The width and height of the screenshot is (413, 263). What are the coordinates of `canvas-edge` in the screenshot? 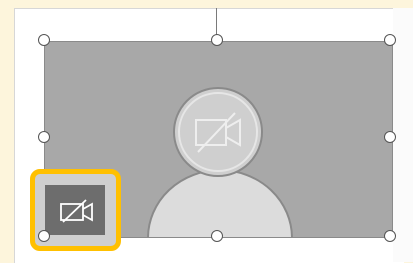 It's located at (403, 135).